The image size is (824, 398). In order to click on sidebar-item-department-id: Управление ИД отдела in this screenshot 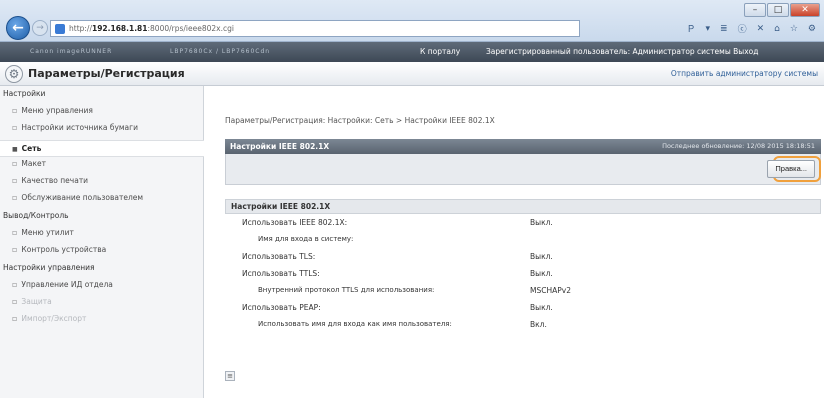, I will do `click(102, 288)`.